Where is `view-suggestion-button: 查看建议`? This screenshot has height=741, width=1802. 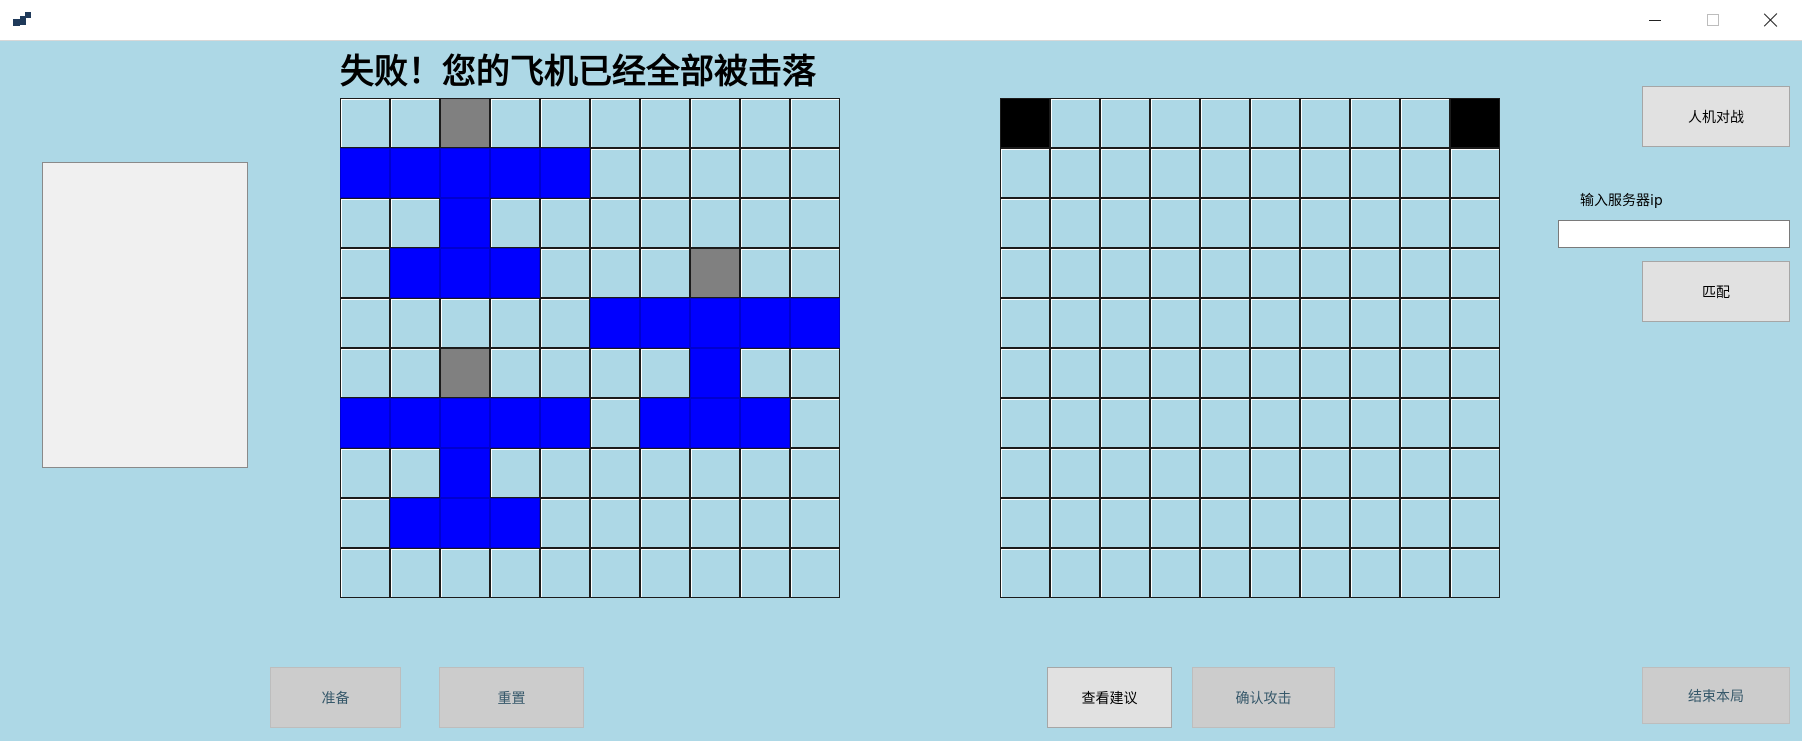
view-suggestion-button: 查看建议 is located at coordinates (1109, 697).